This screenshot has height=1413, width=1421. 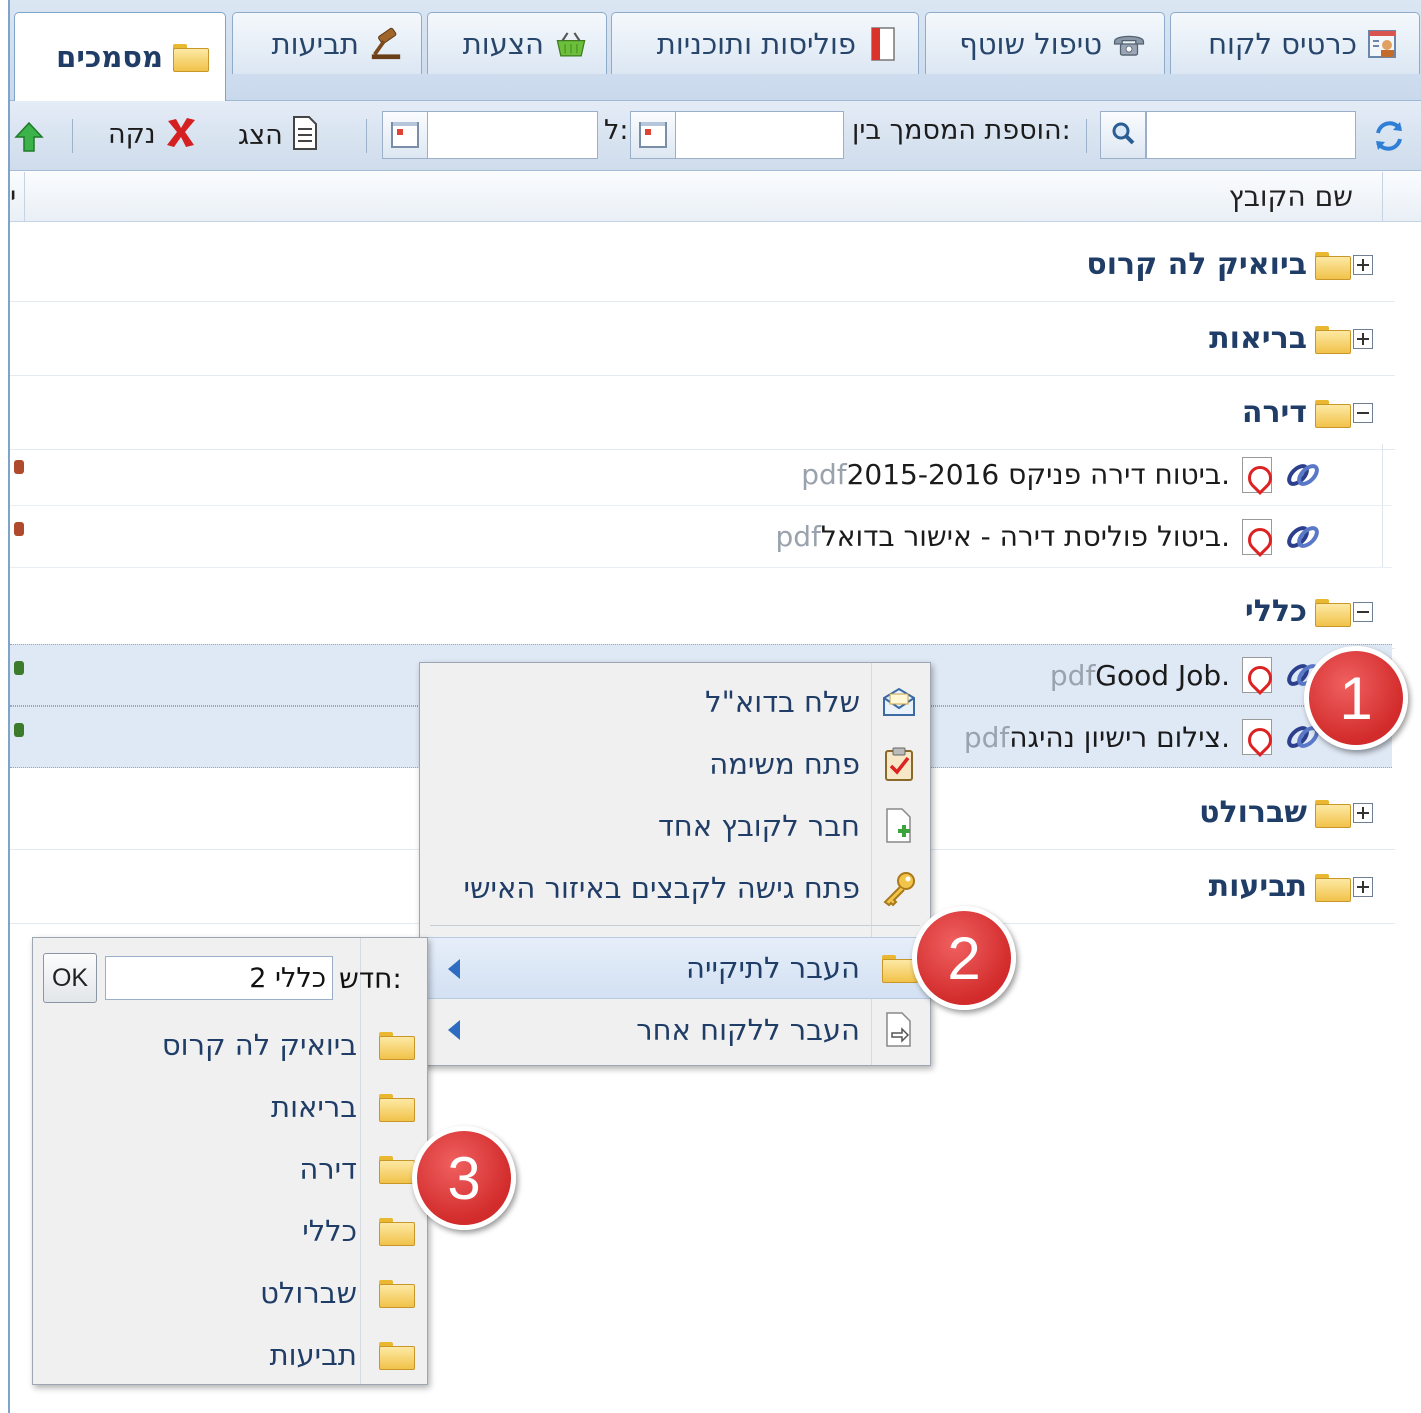 What do you see at coordinates (701, 537) in the screenshot?
I see `file-row: pdf ביטול פוליסת דירה - אישור בדואל.` at bounding box center [701, 537].